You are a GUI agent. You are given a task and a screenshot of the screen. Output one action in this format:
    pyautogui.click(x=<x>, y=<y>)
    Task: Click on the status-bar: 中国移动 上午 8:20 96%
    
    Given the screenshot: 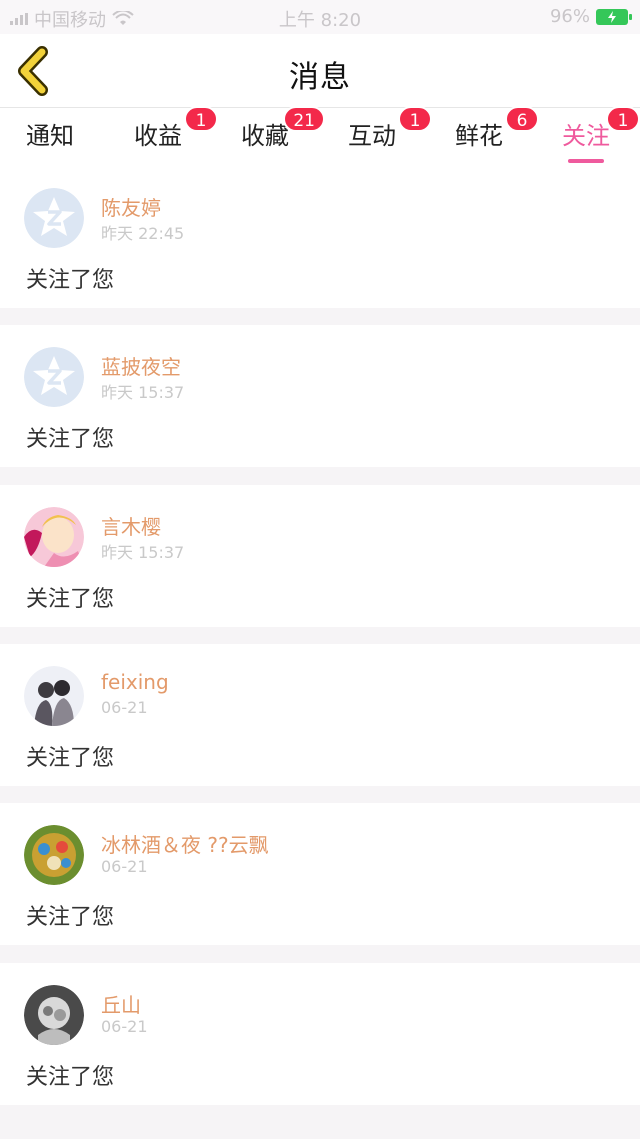 What is the action you would take?
    pyautogui.click(x=320, y=17)
    